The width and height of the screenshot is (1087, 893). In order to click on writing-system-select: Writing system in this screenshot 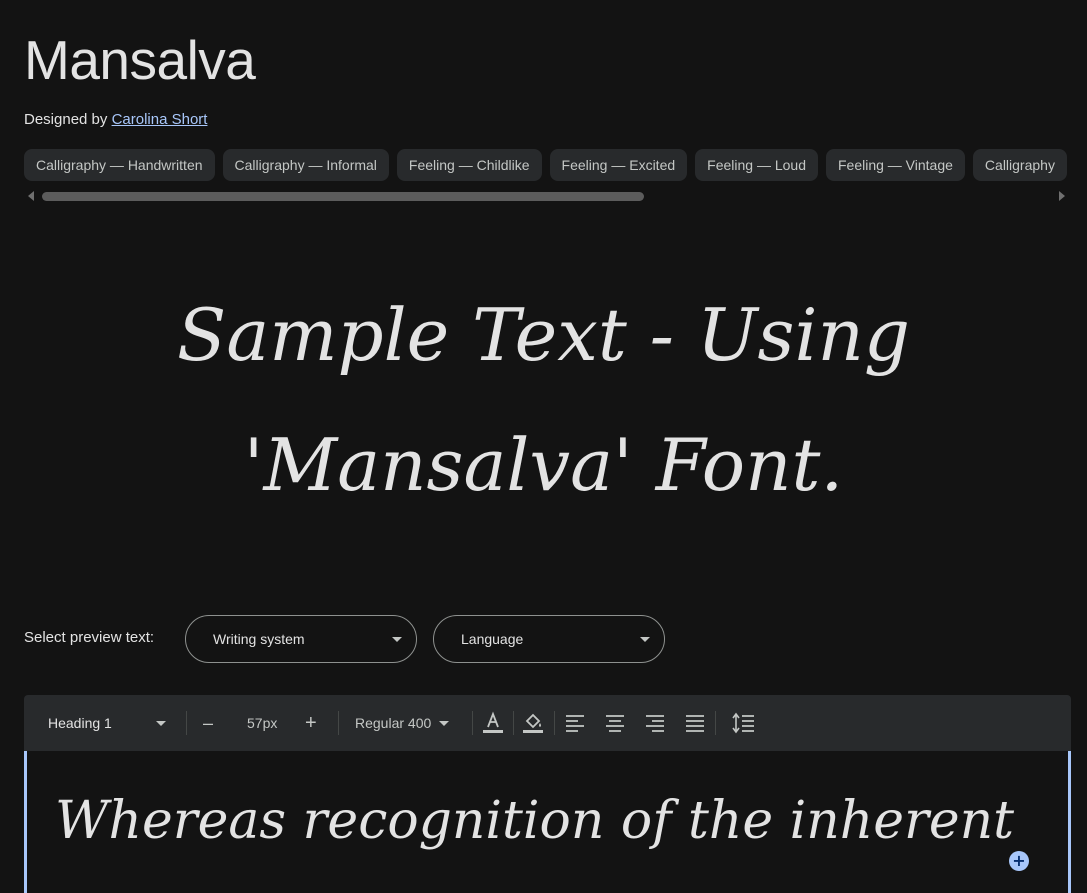, I will do `click(301, 639)`.